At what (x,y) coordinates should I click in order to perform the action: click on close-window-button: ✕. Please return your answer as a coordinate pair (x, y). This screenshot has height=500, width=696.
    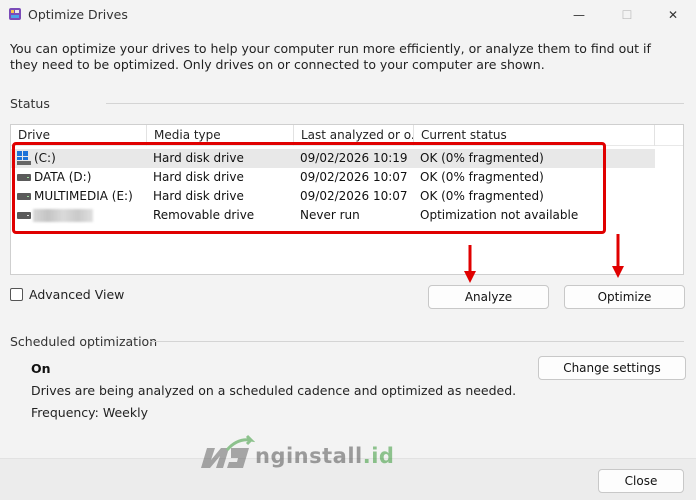
    Looking at the image, I should click on (673, 15).